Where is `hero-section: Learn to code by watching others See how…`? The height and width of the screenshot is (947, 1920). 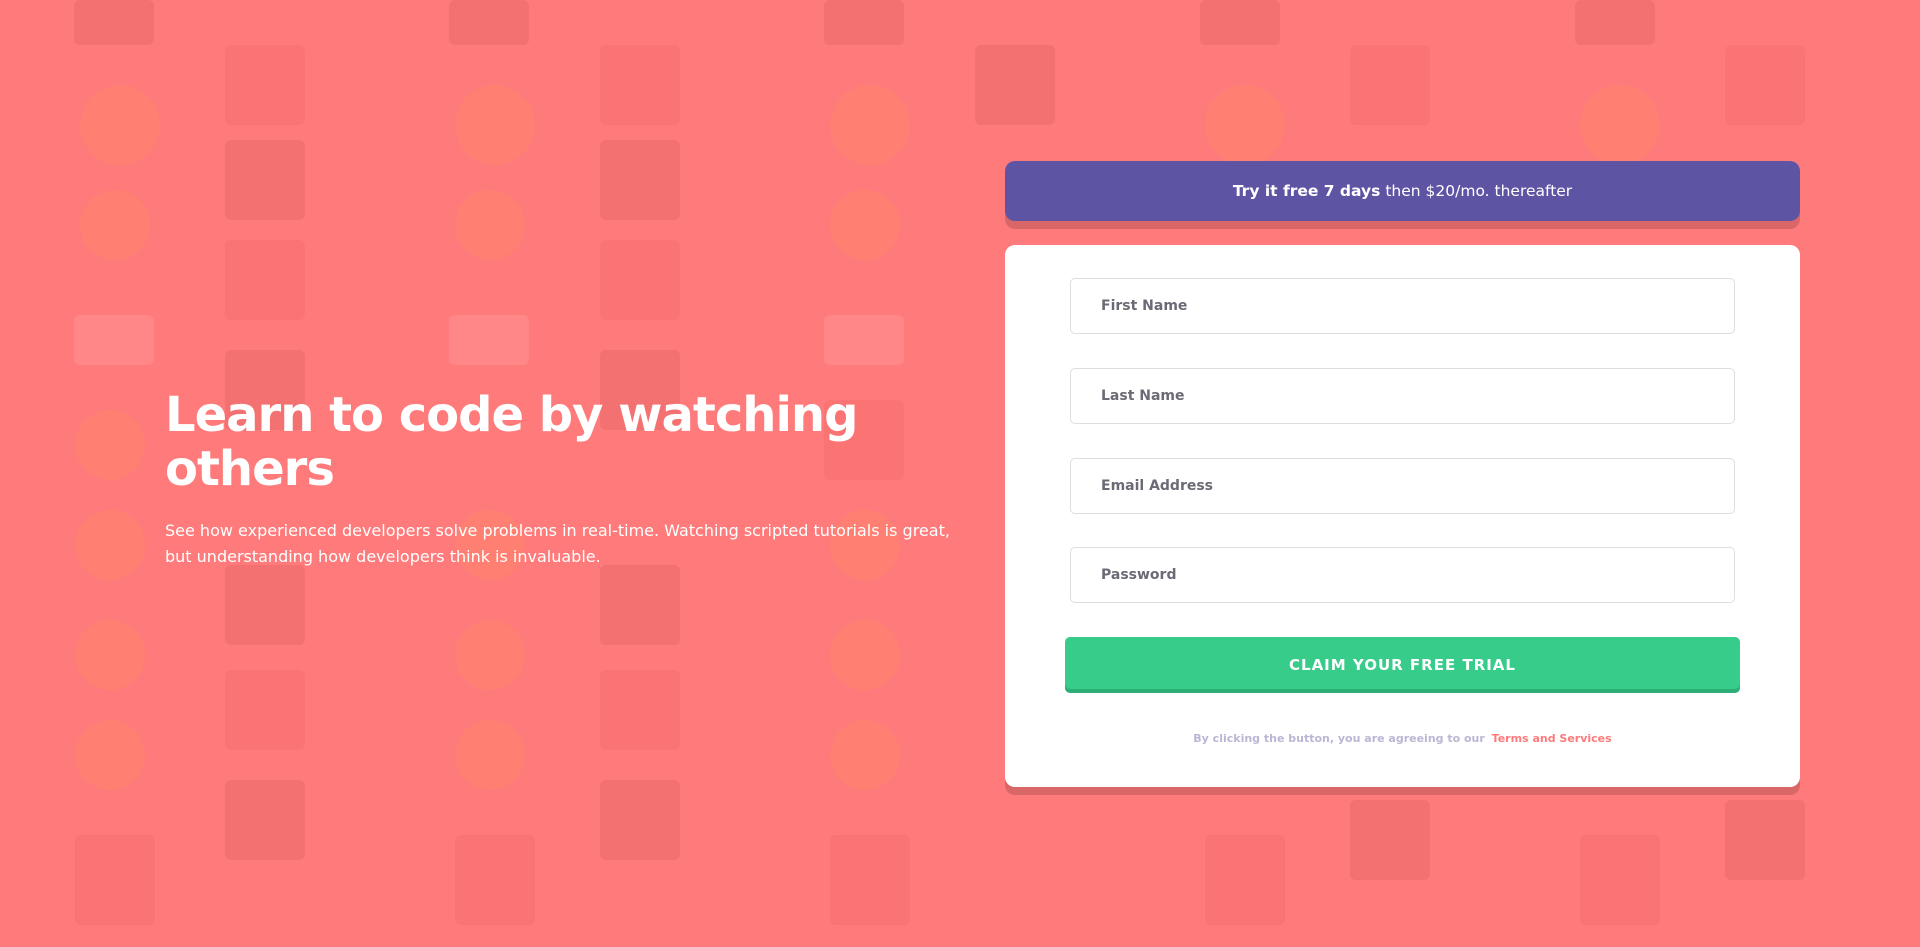
hero-section: Learn to code by watching others See how… is located at coordinates (565, 479).